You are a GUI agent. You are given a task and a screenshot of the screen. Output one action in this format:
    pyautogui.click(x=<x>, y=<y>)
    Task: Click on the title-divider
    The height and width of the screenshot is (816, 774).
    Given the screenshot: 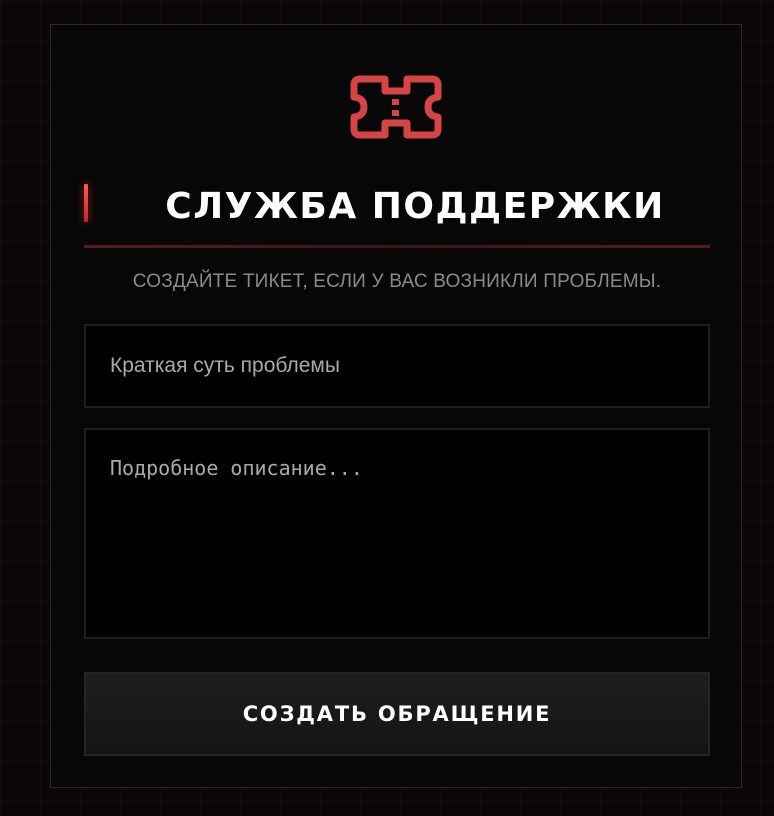 What is the action you would take?
    pyautogui.click(x=397, y=246)
    